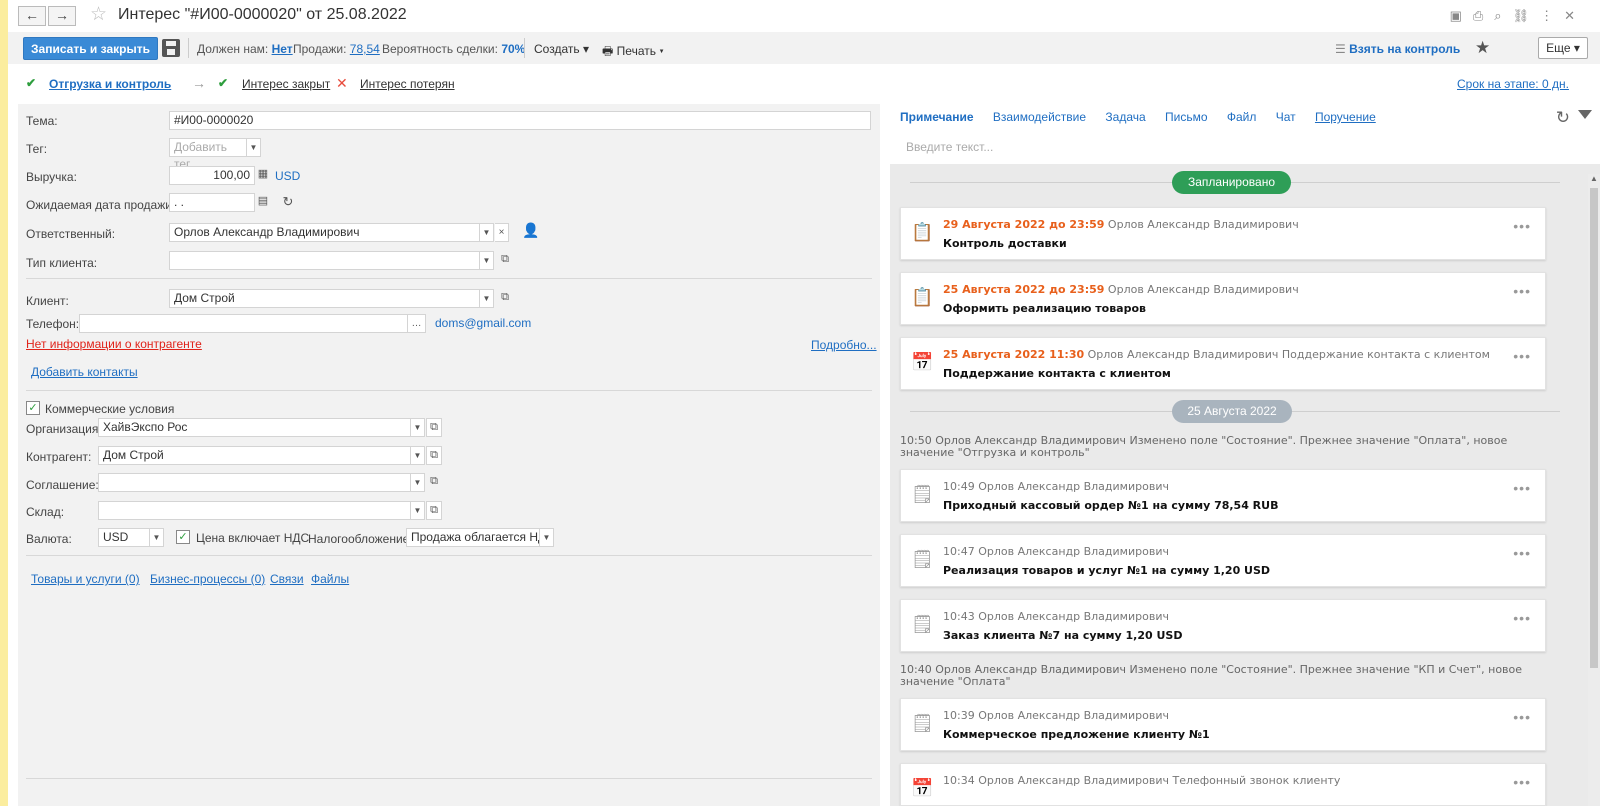  Describe the element at coordinates (1483, 15) in the screenshot. I see `print-icon: ⎙` at that location.